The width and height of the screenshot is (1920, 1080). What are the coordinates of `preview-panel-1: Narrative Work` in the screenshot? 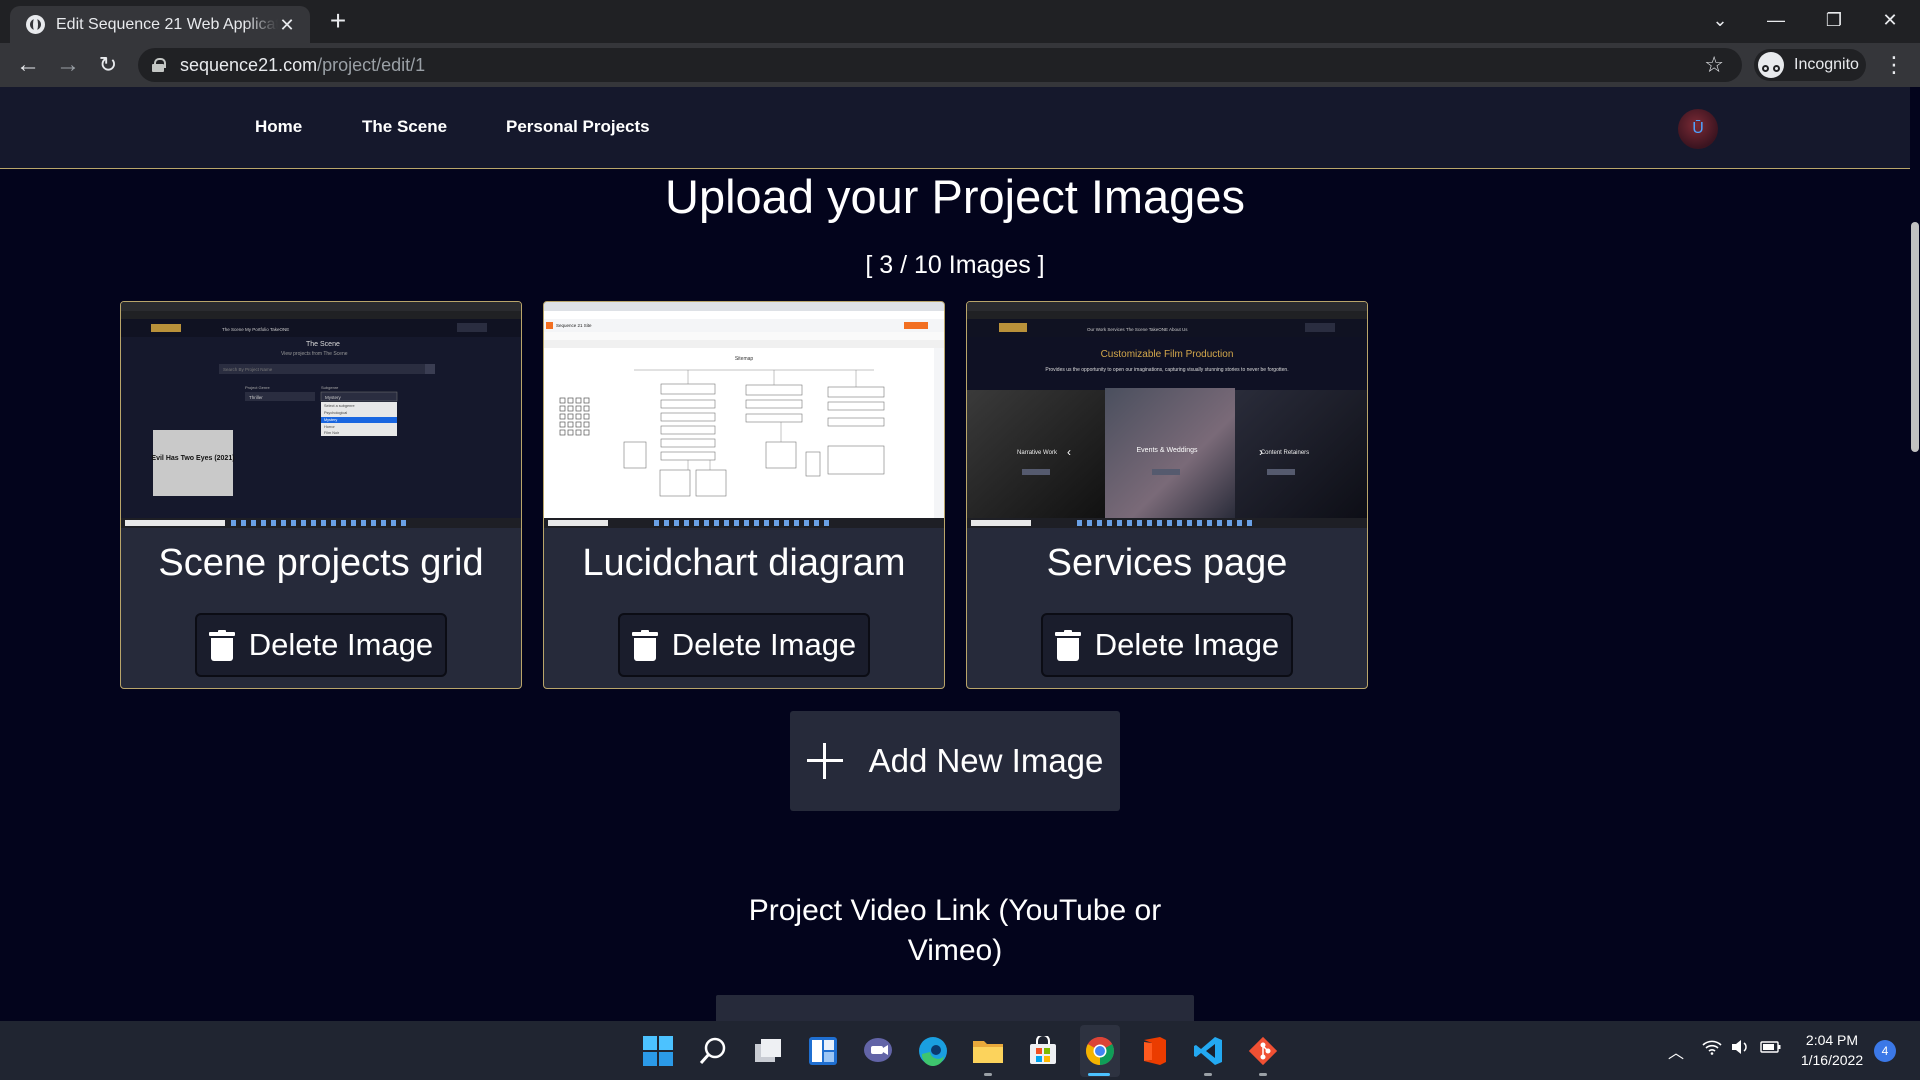 It's located at (1037, 453).